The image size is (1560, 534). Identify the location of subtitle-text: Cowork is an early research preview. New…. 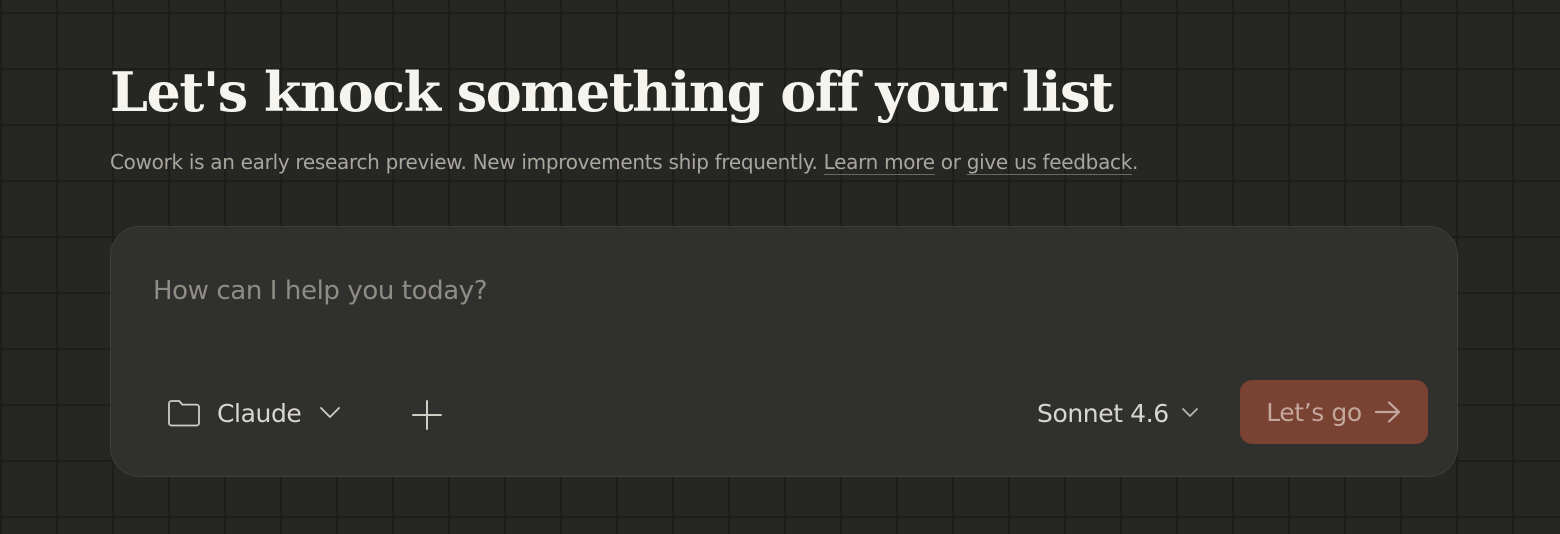
(467, 162).